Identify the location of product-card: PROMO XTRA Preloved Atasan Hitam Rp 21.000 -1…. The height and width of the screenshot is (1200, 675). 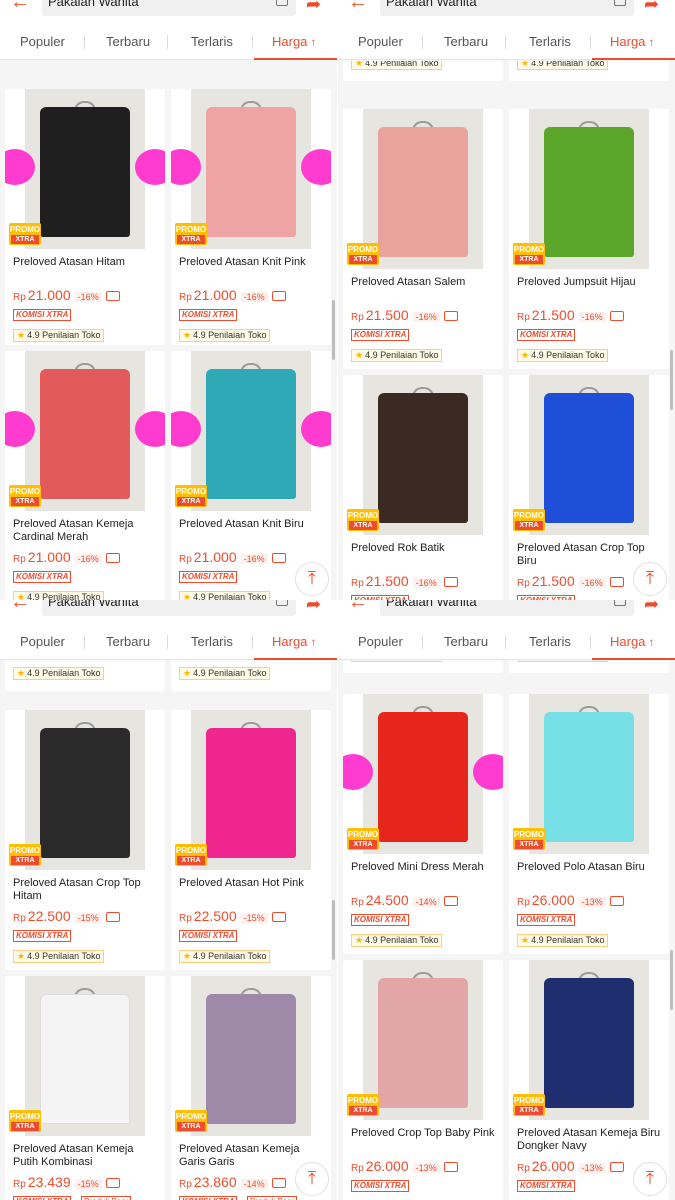
(85, 217).